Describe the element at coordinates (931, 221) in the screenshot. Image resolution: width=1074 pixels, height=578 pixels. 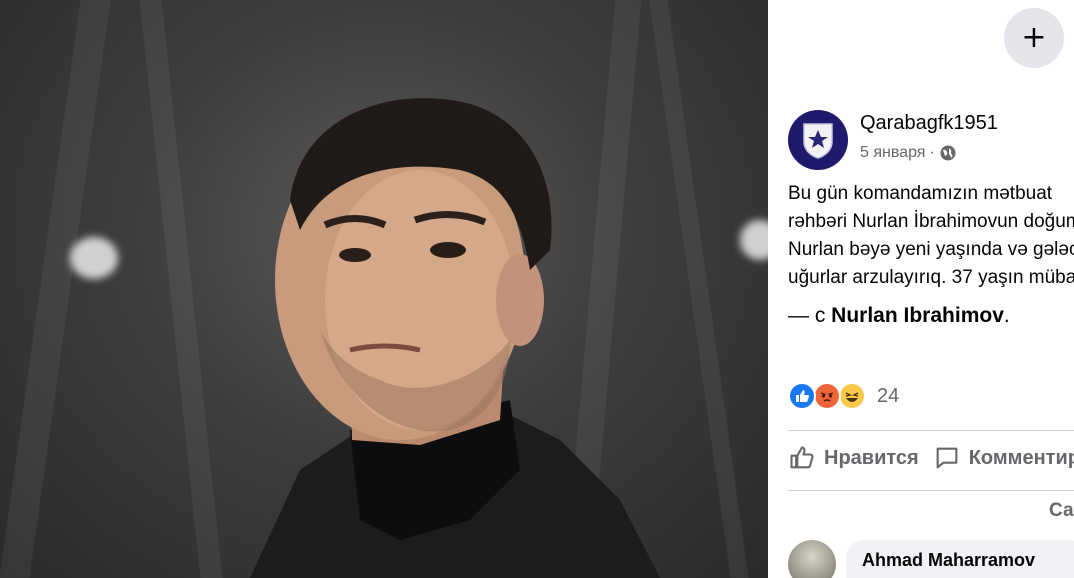
I see `post-line: rəhbəri Nurlan İbrahimovun doğum` at that location.